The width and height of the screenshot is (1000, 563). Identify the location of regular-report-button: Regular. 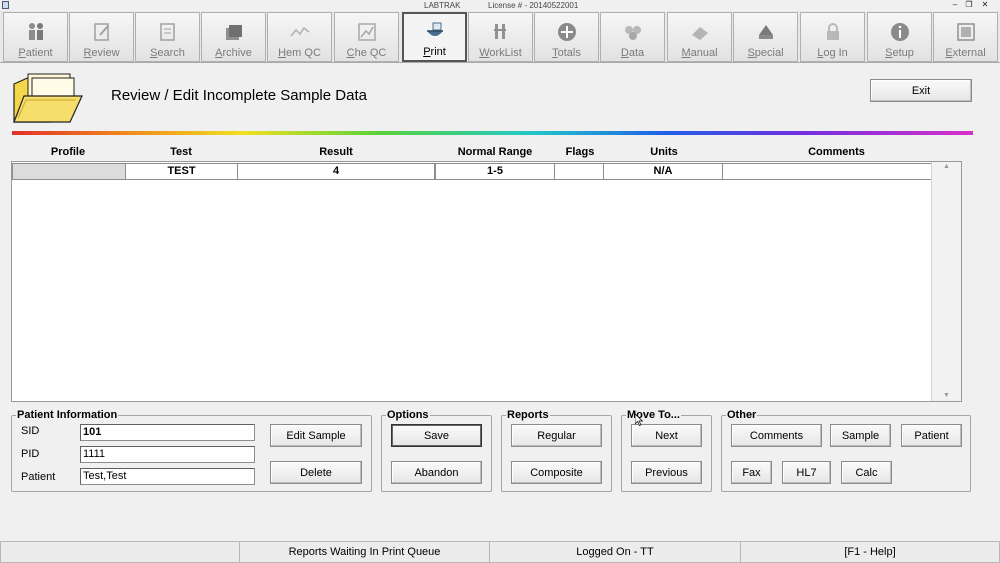
(556, 435).